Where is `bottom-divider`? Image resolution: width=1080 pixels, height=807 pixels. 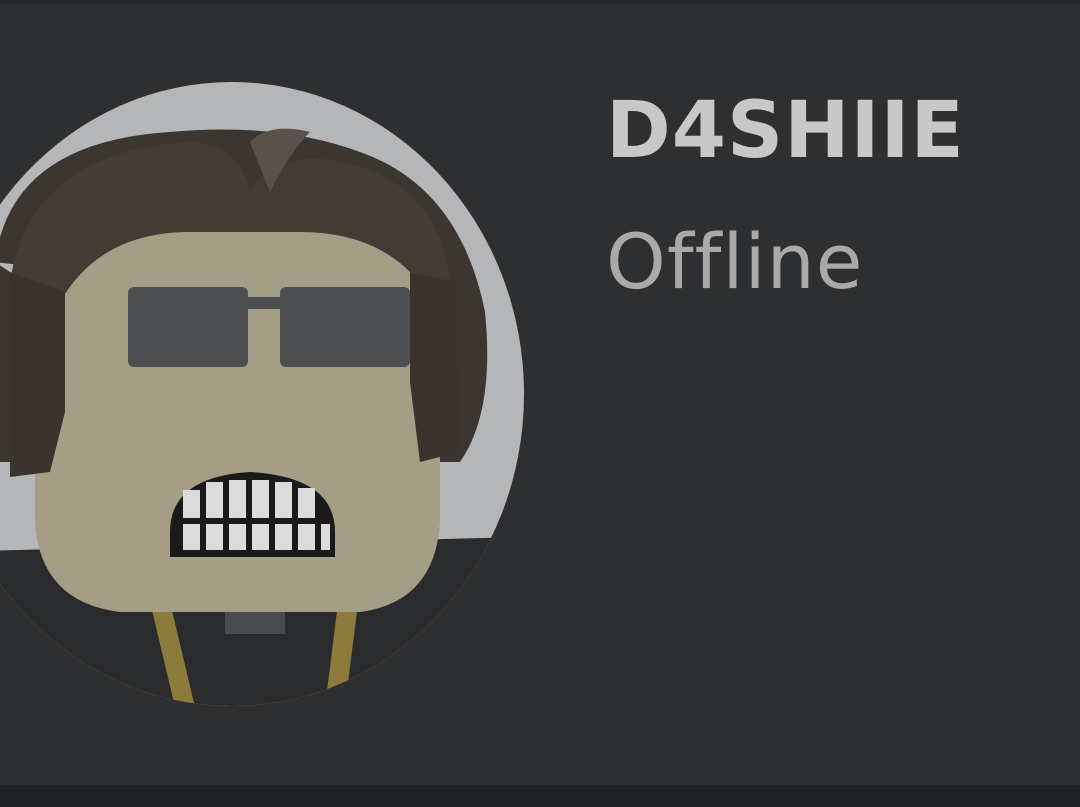 bottom-divider is located at coordinates (540, 796).